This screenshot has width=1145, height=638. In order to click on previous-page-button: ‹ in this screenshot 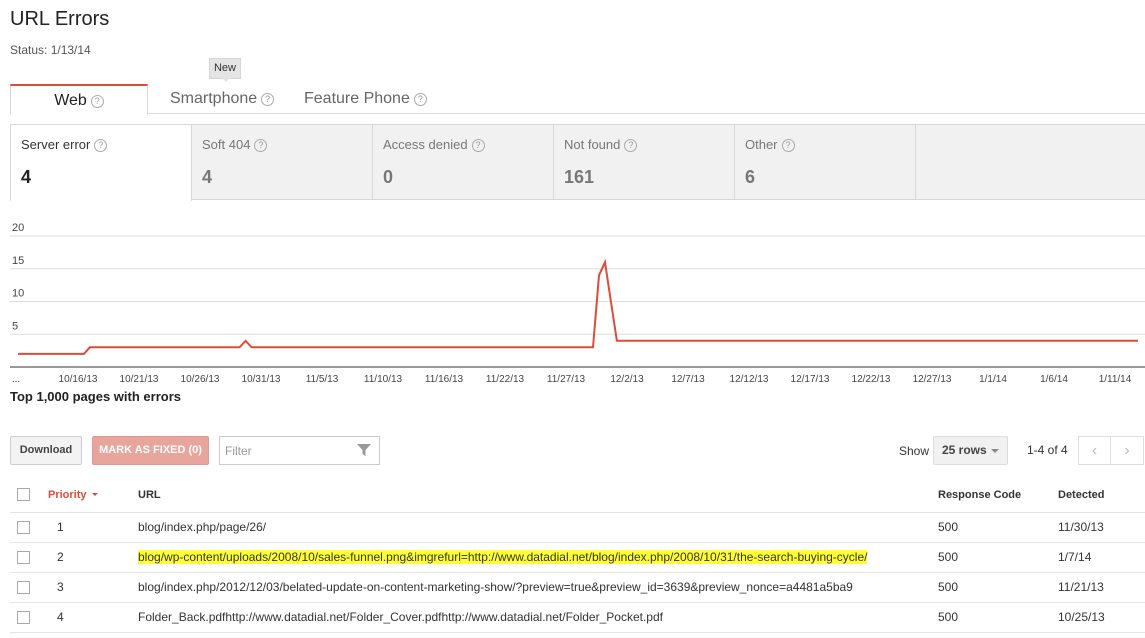, I will do `click(1094, 450)`.